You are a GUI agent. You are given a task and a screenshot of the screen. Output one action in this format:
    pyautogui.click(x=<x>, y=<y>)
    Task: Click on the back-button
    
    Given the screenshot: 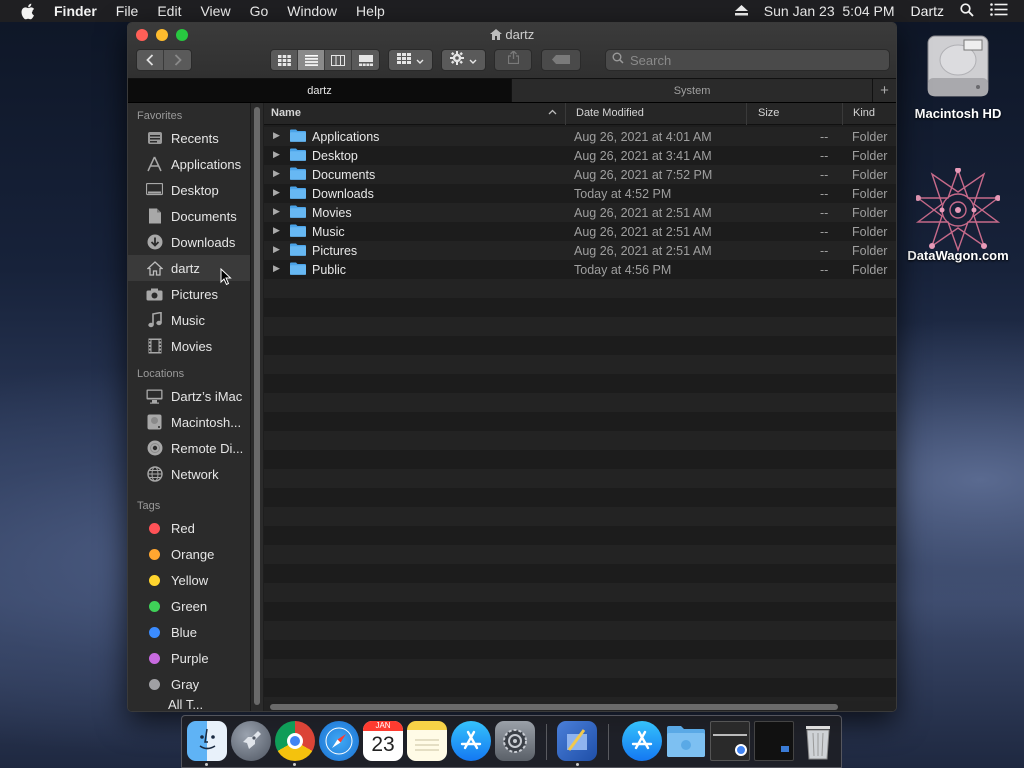 What is the action you would take?
    pyautogui.click(x=150, y=60)
    